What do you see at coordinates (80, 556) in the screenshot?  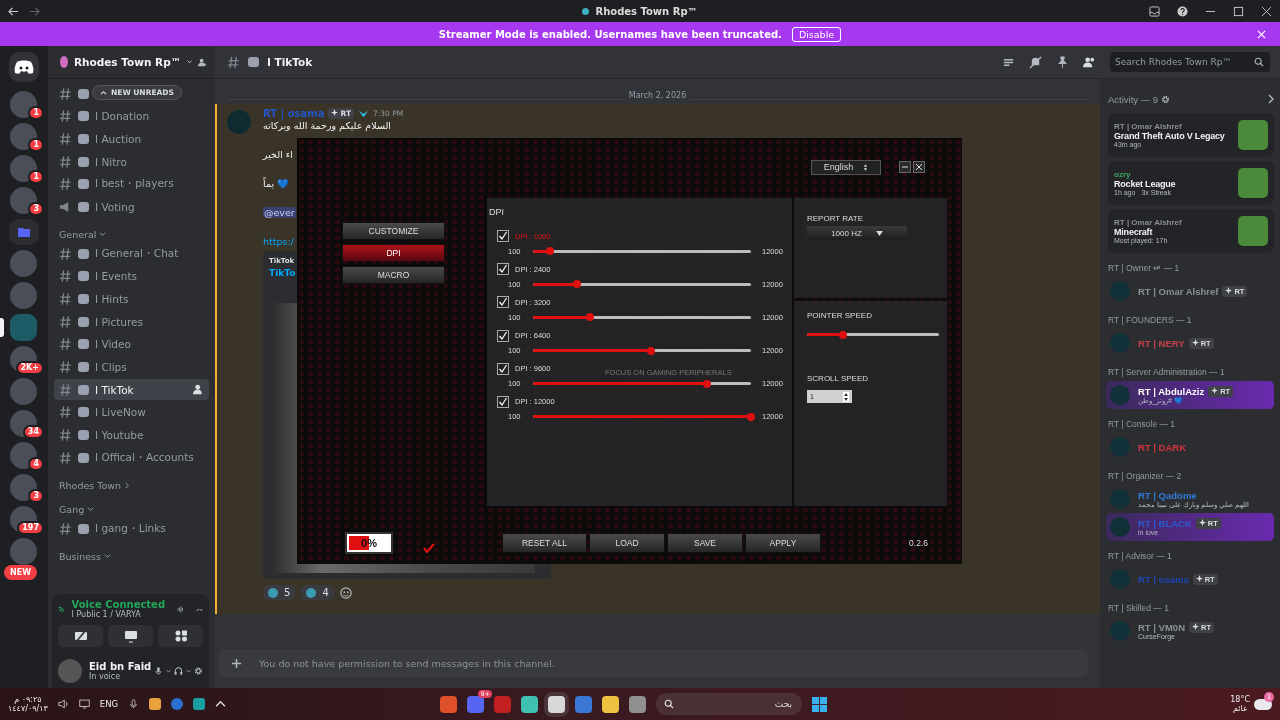 I see `category-header: Business` at bounding box center [80, 556].